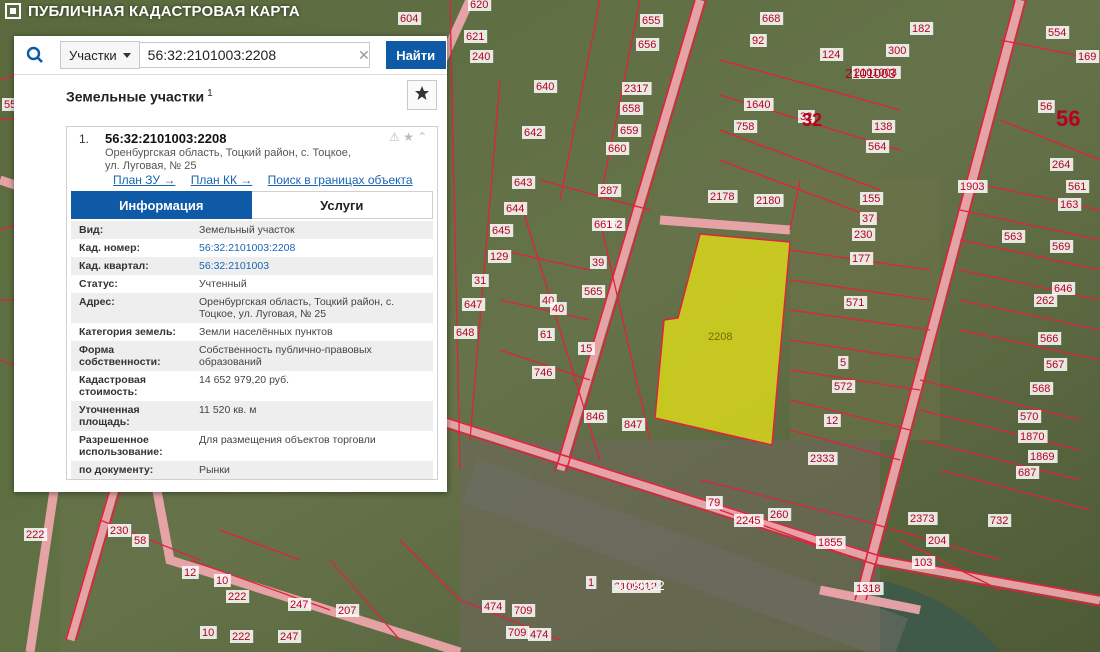 Image resolution: width=1100 pixels, height=652 pixels. Describe the element at coordinates (861, 259) in the screenshot. I see `parcel-number-label: 177` at that location.